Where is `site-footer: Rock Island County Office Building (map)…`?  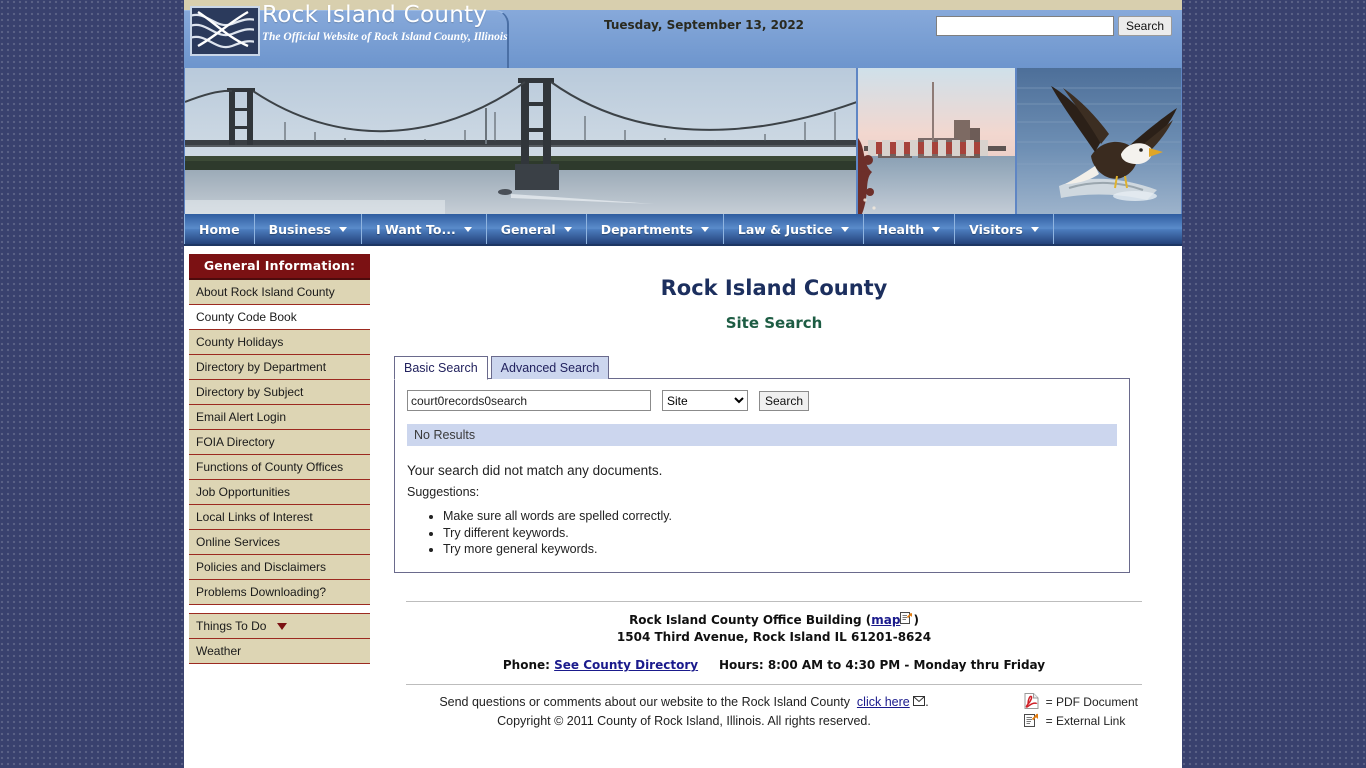
site-footer: Rock Island County Office Building (map)… is located at coordinates (774, 666).